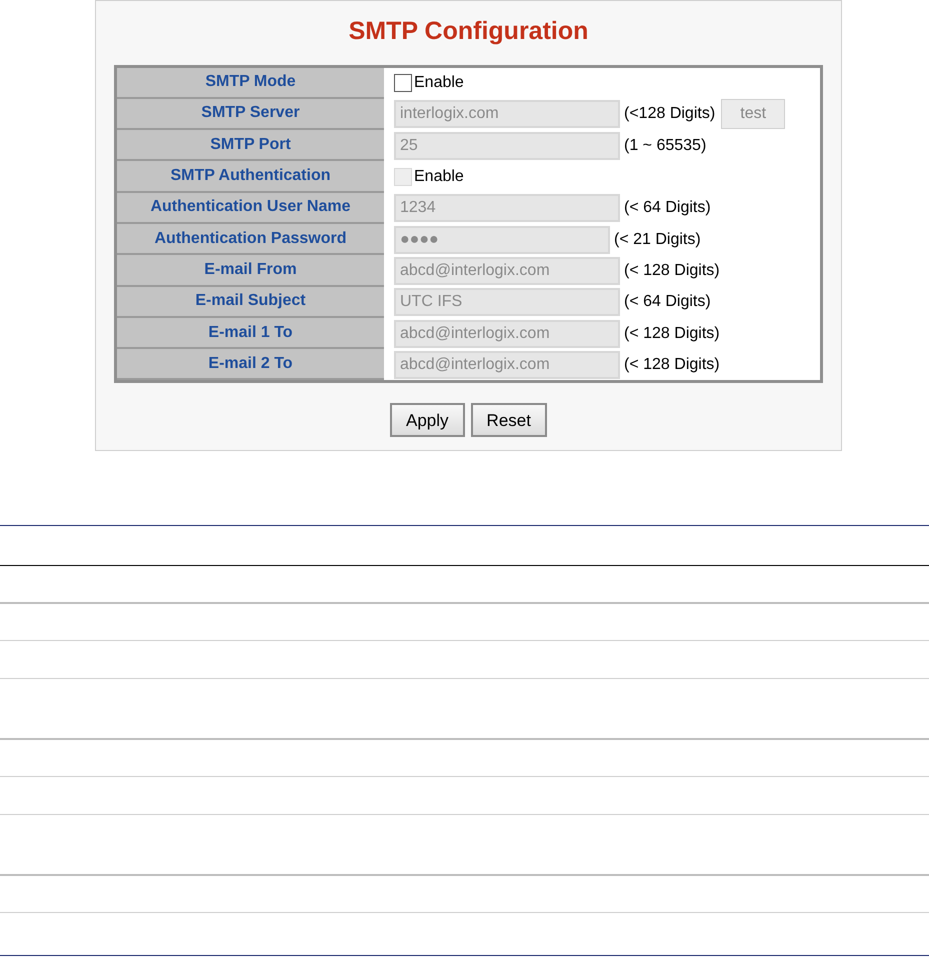  Describe the element at coordinates (403, 83) in the screenshot. I see `checkbox` at that location.